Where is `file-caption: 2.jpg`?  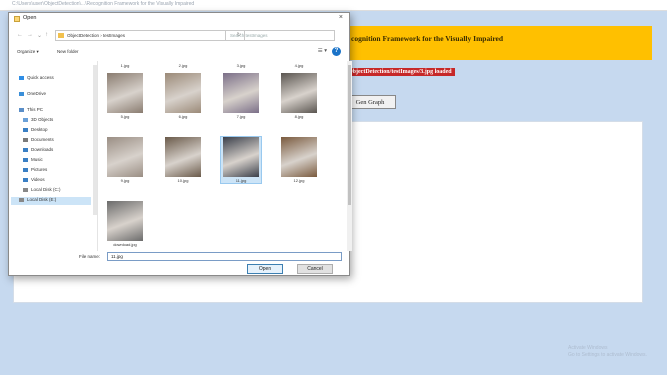
file-caption: 2.jpg is located at coordinates (183, 65).